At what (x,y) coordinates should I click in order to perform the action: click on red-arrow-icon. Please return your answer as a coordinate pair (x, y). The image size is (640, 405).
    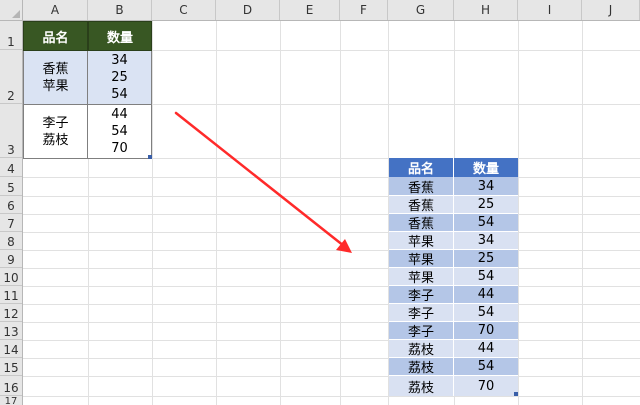
    Looking at the image, I should click on (263, 182).